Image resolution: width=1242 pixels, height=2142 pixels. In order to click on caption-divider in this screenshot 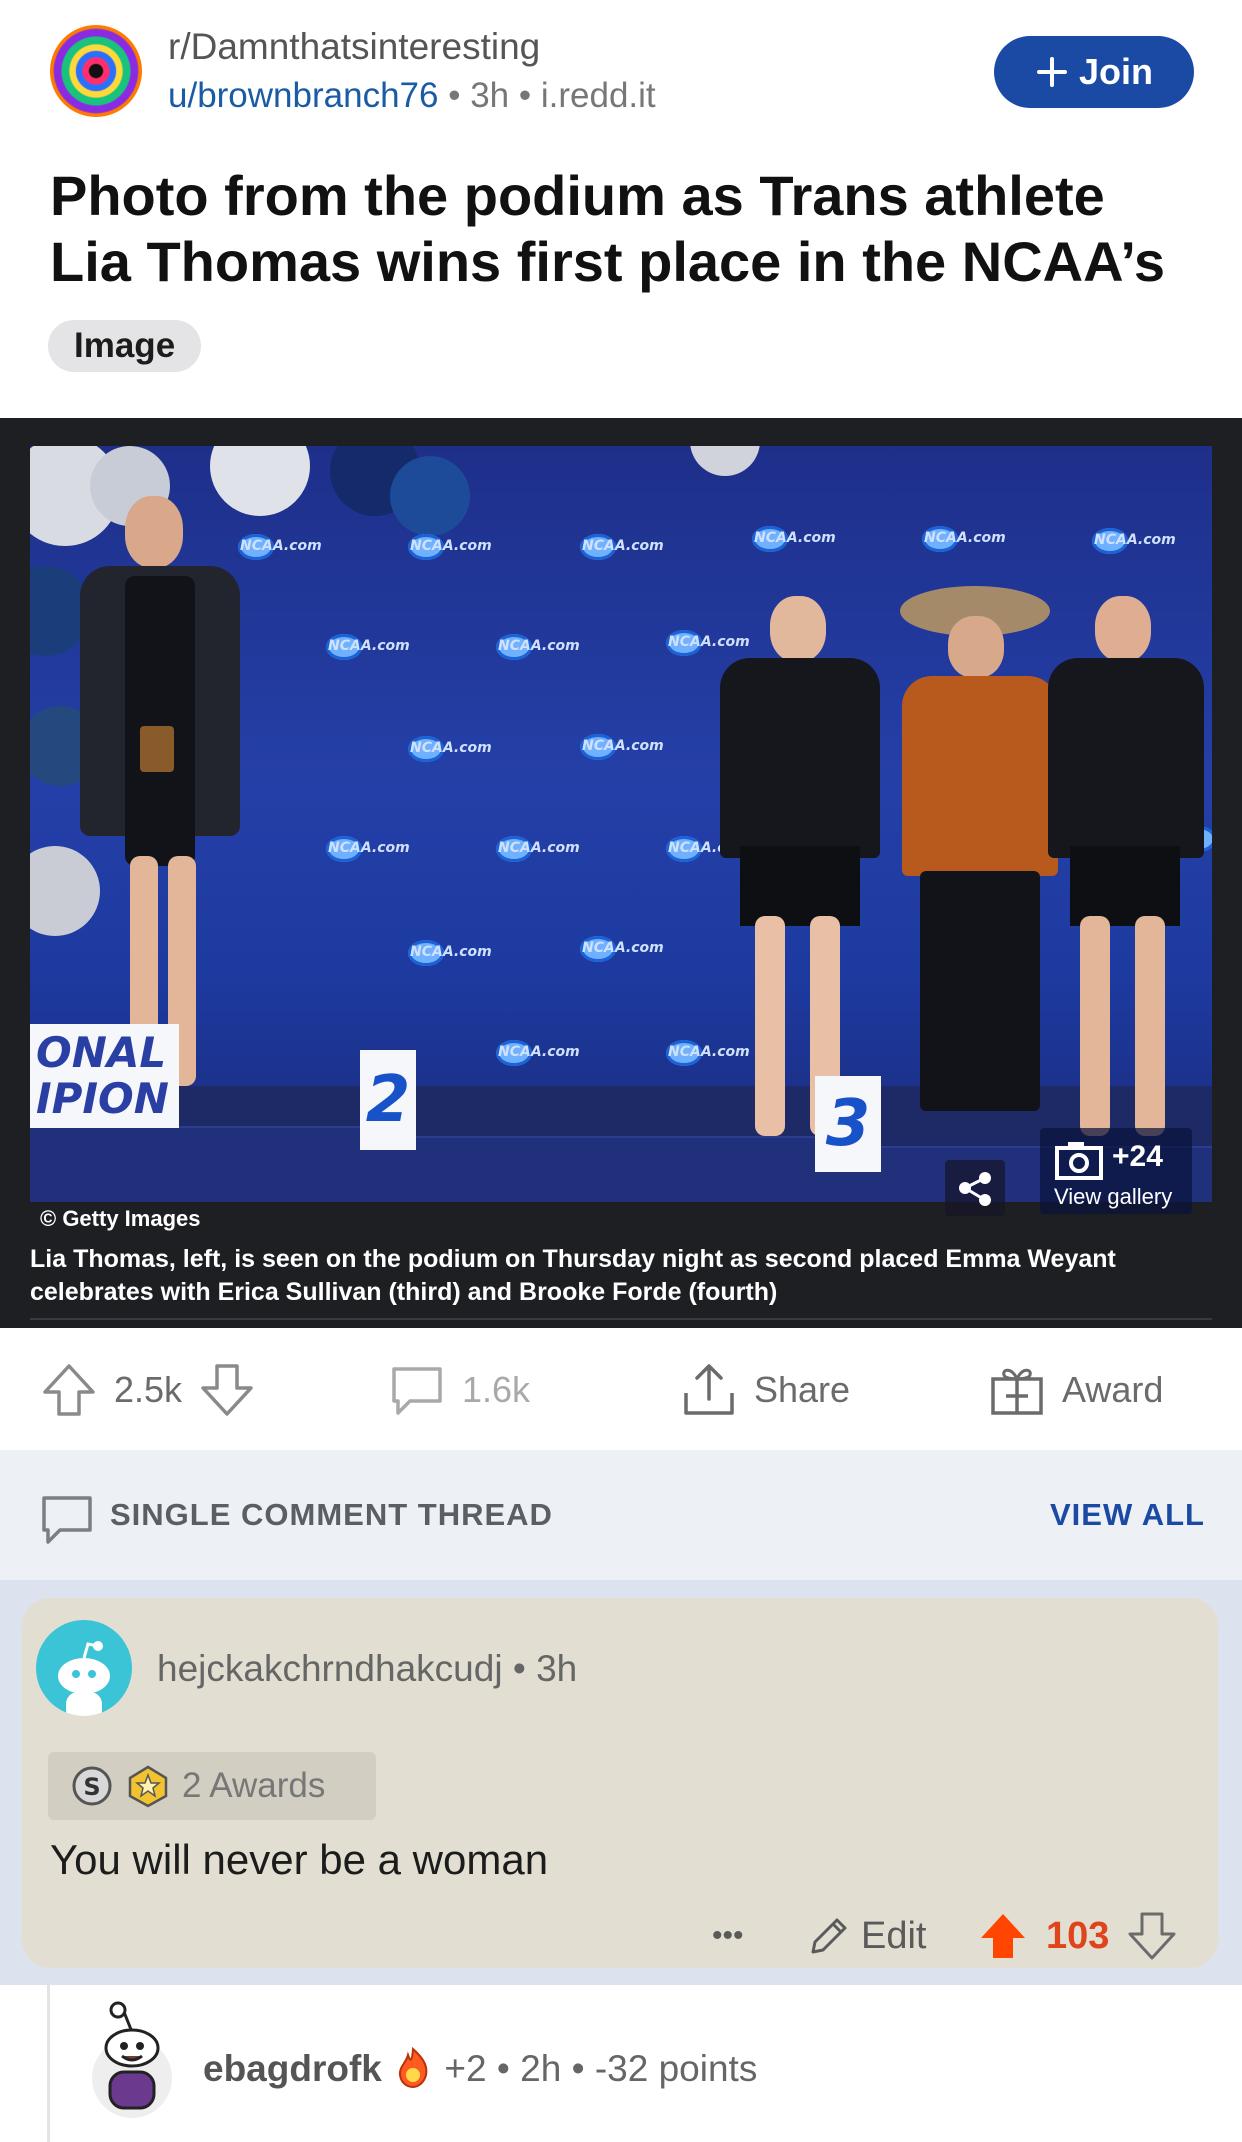, I will do `click(621, 1319)`.